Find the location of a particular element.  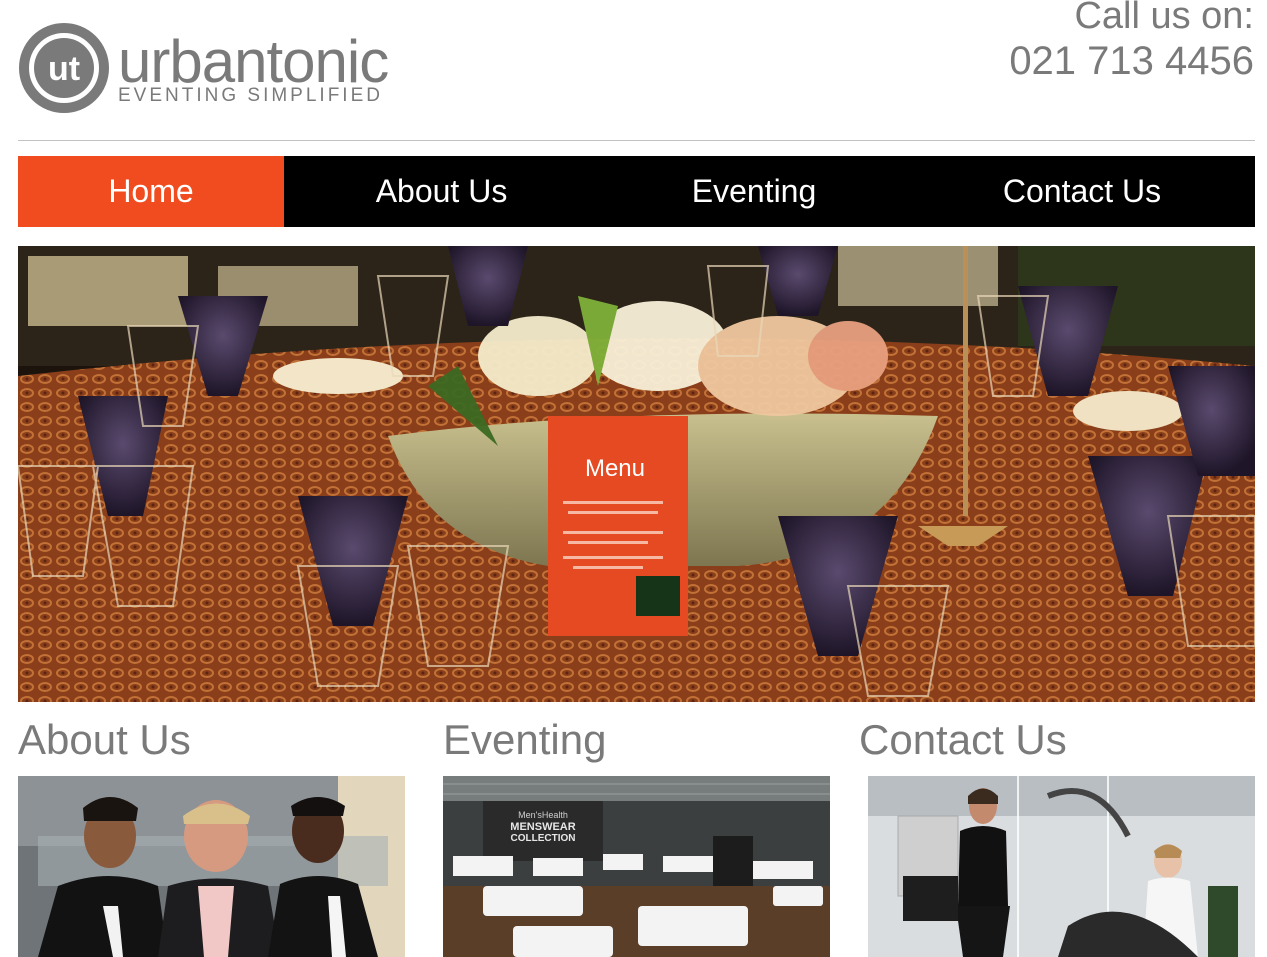

eventing-thumbnail: Men'sHealth MENSWEAR COLLECTION is located at coordinates (636, 866).